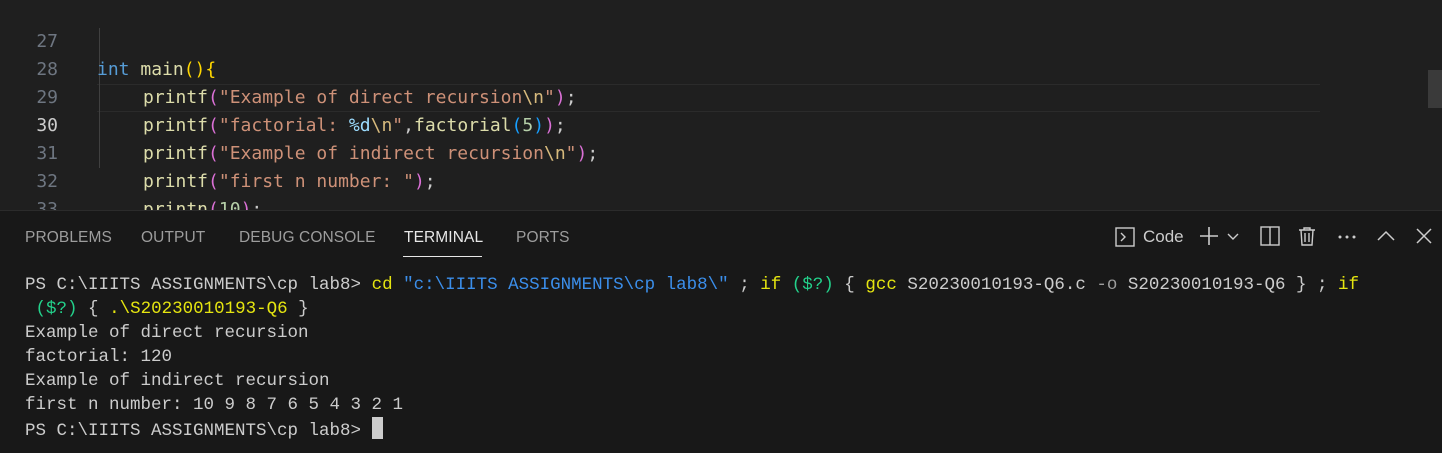 The height and width of the screenshot is (453, 1442). Describe the element at coordinates (1107, 285) in the screenshot. I see `command-flag: -o` at that location.